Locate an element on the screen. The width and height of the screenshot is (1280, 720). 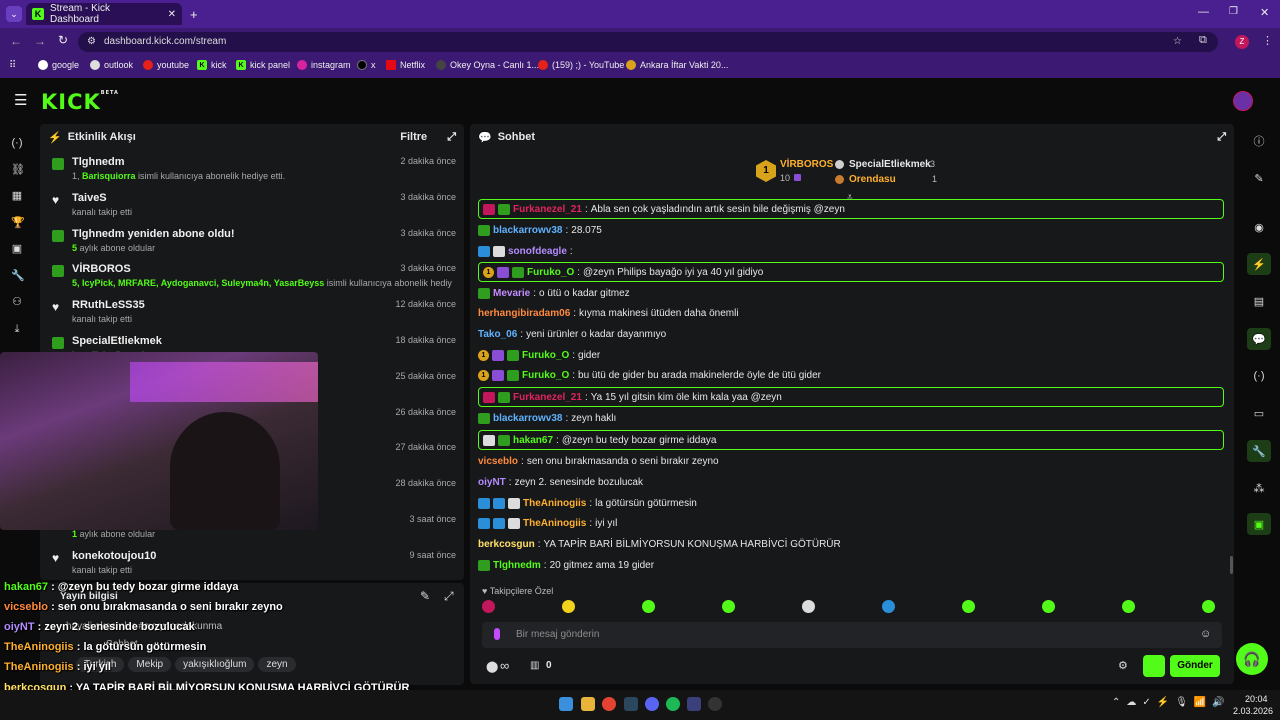
chat-input: Bir mesaj gönderin ☺ is located at coordinates (852, 635).